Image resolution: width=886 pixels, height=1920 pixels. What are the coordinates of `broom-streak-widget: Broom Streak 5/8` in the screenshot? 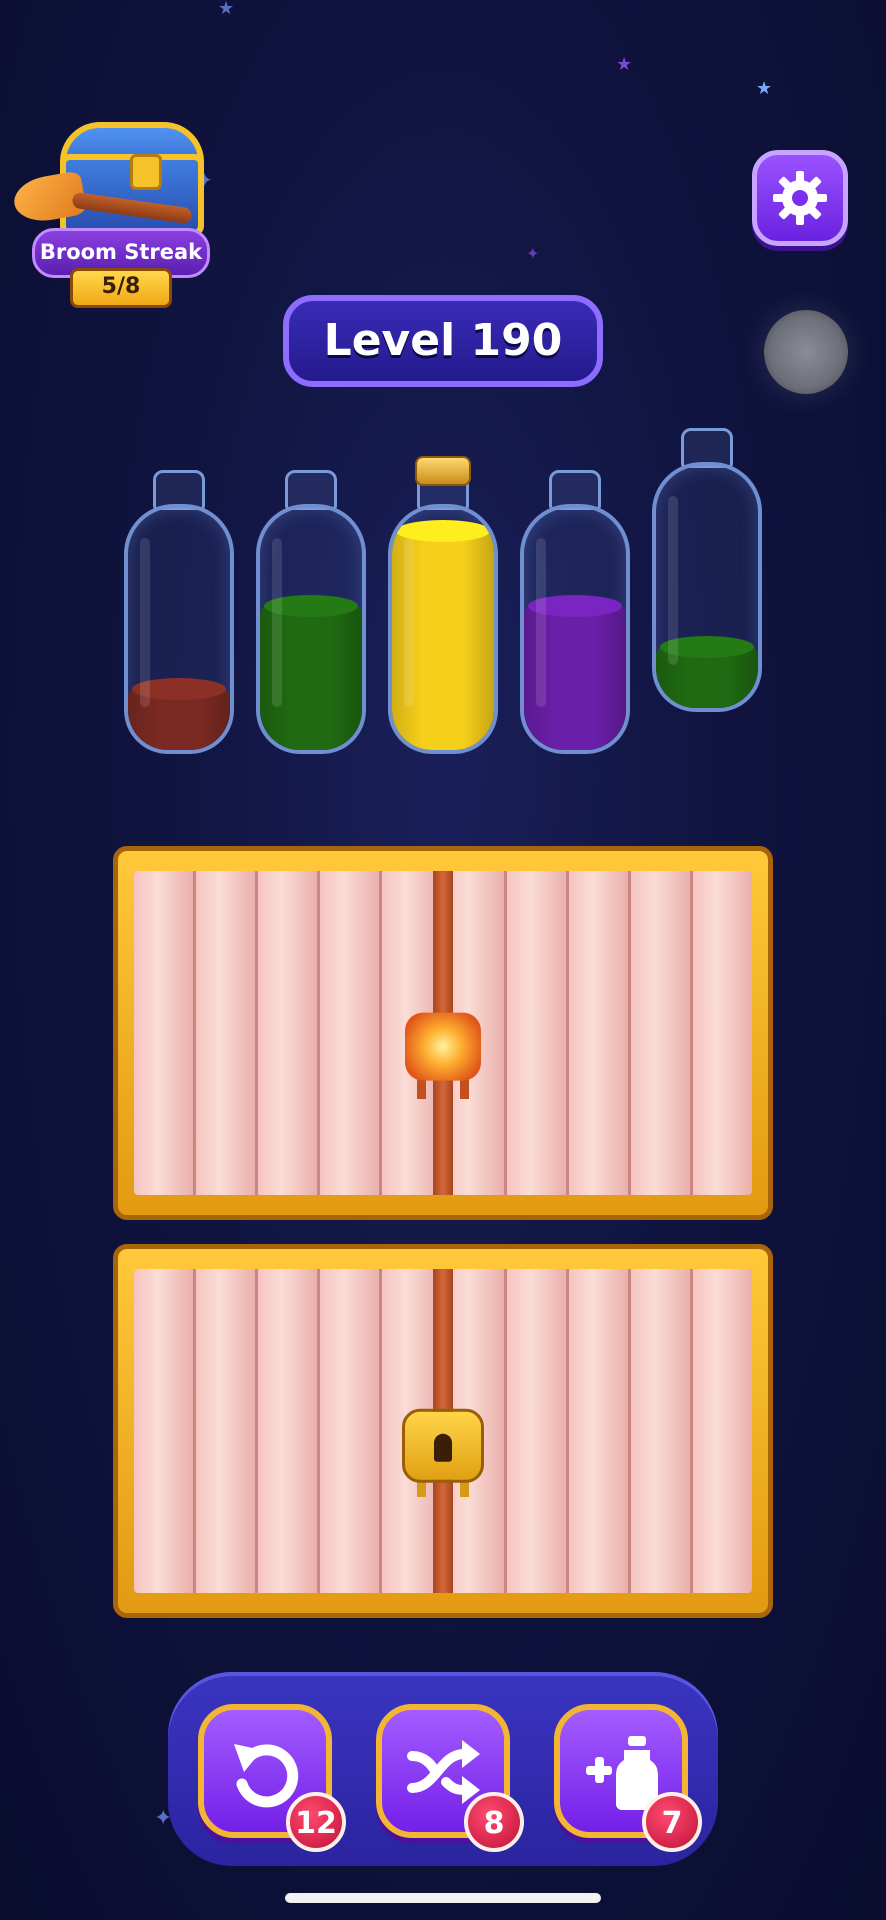 It's located at (111, 213).